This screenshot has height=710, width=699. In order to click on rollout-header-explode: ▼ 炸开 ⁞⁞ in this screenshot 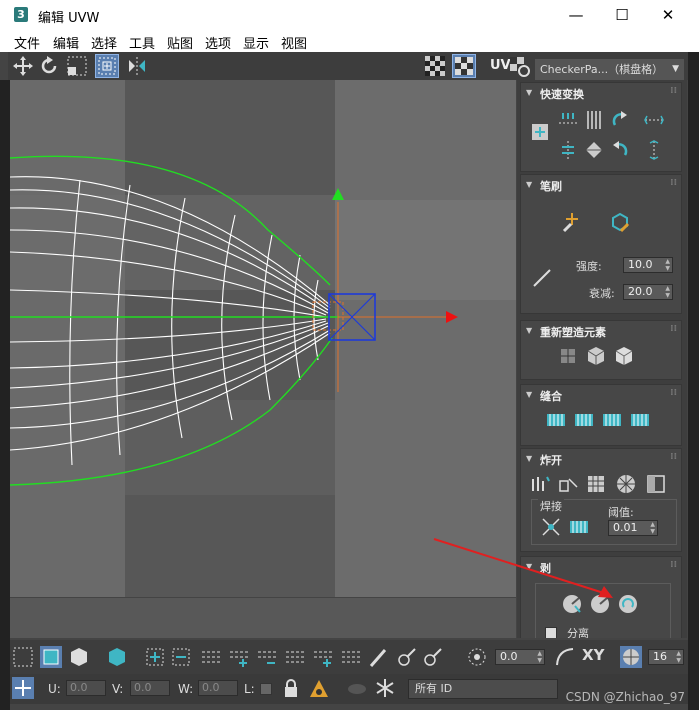, I will do `click(601, 460)`.